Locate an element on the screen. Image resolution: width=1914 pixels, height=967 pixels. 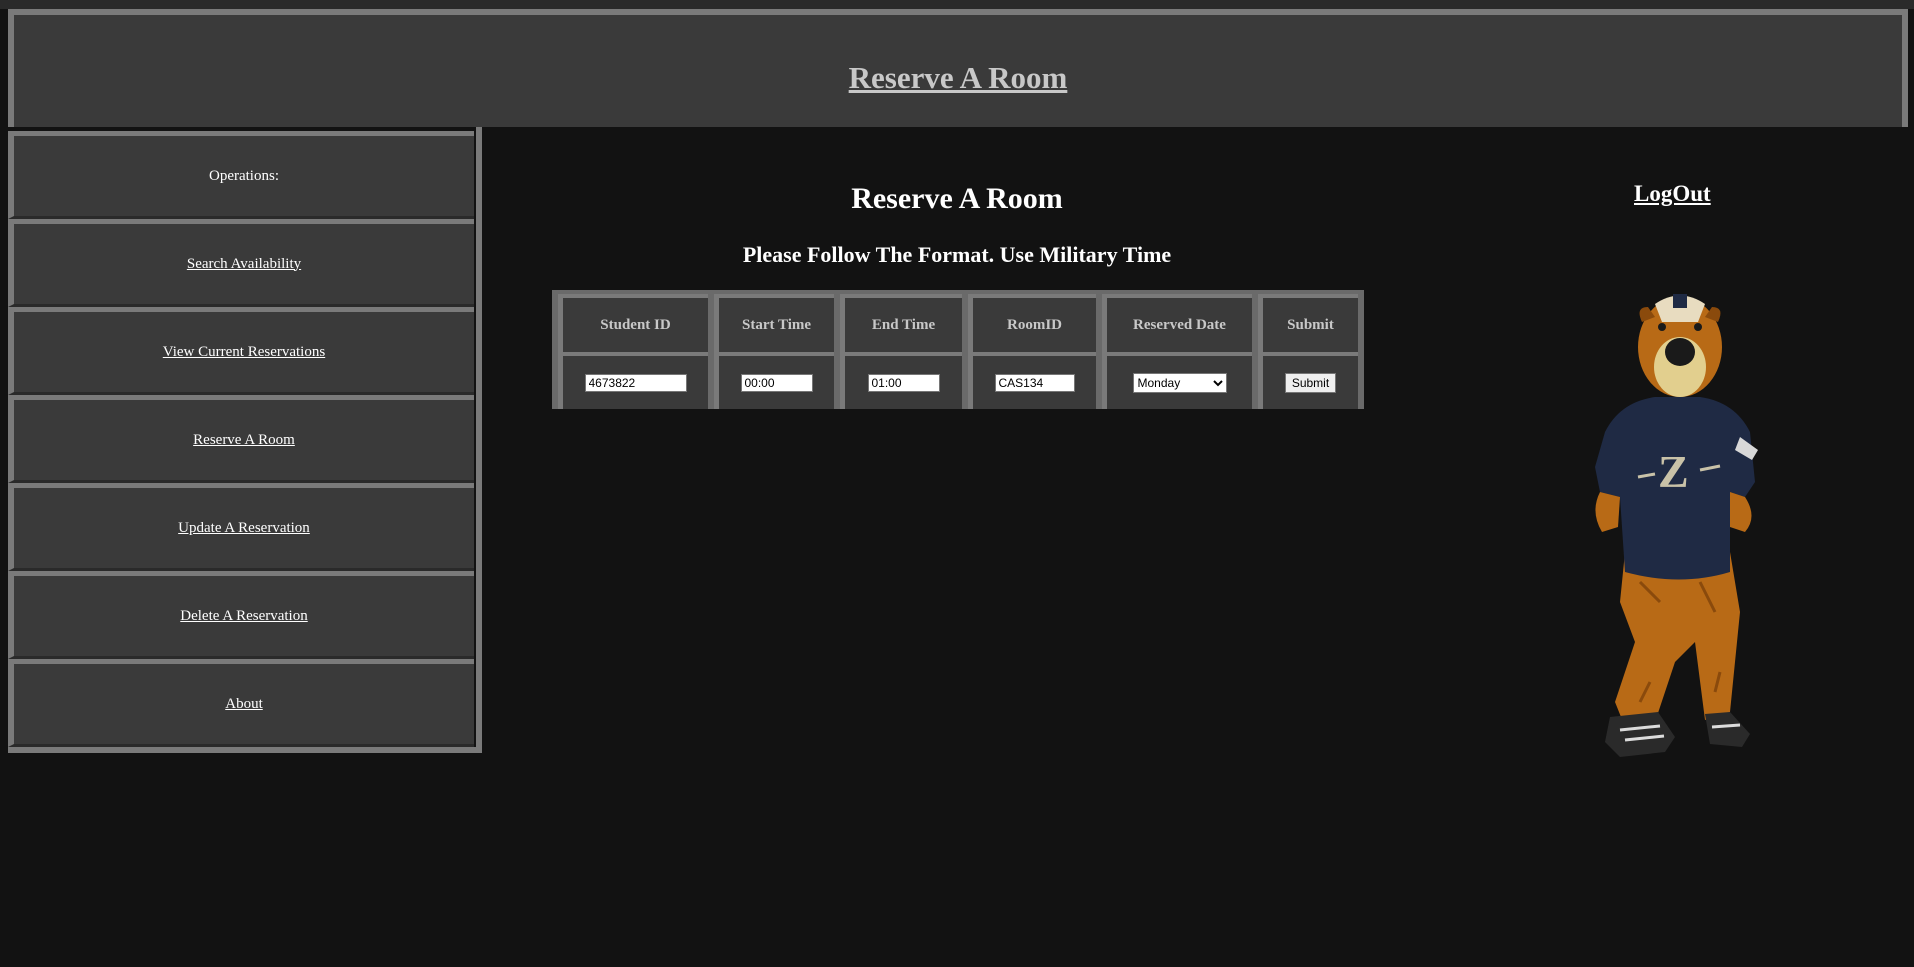
sidebar-item-label: View Current Reservations is located at coordinates (244, 352).